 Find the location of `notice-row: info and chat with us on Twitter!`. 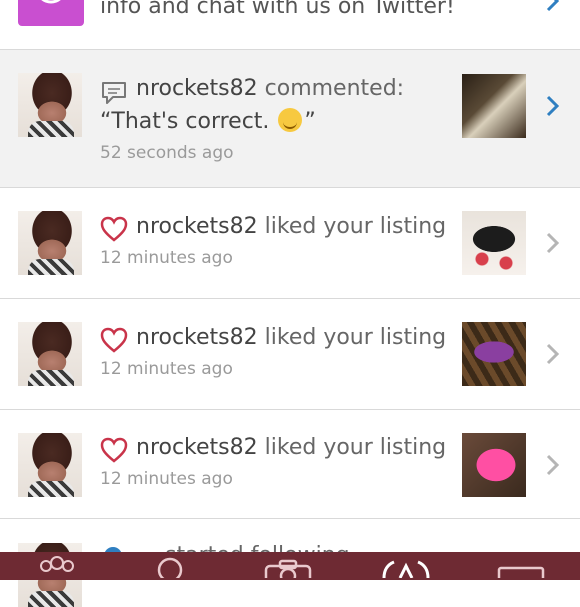

notice-row: info and chat with us on Twitter! is located at coordinates (290, 25).